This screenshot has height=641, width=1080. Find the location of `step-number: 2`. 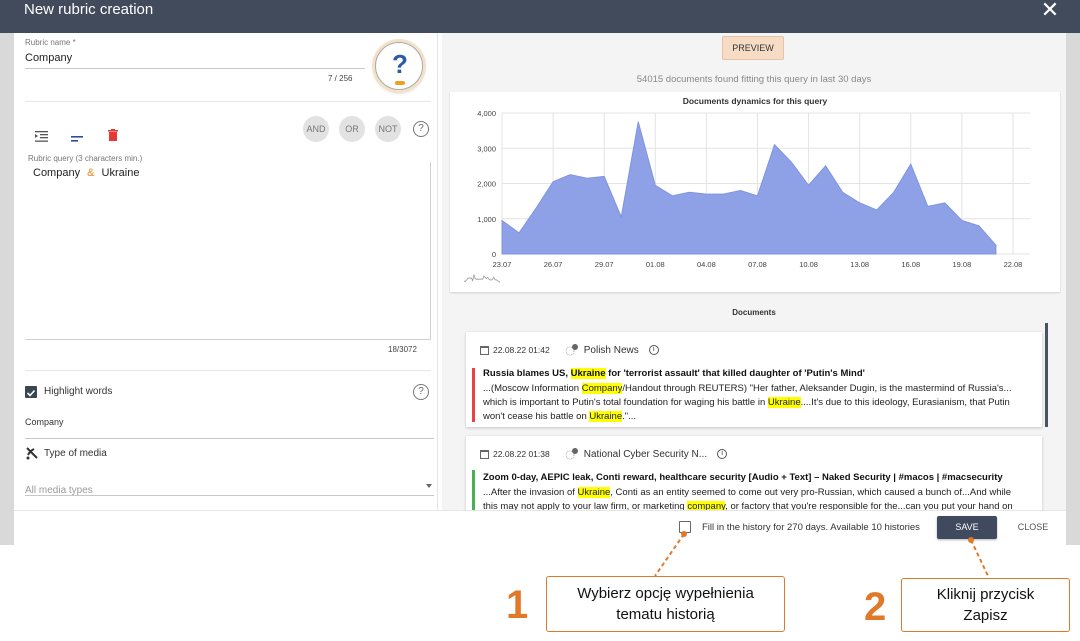

step-number: 2 is located at coordinates (875, 607).